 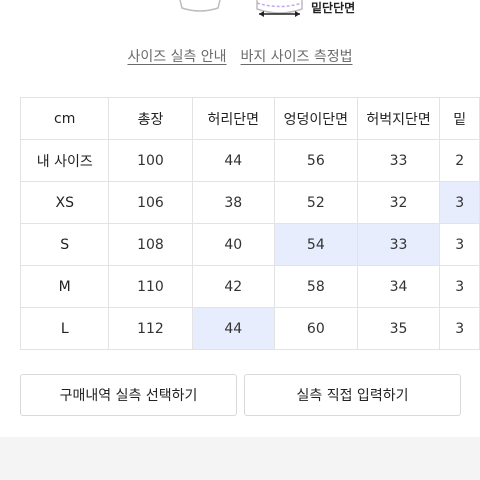 I want to click on table-cell: 108, so click(x=150, y=244).